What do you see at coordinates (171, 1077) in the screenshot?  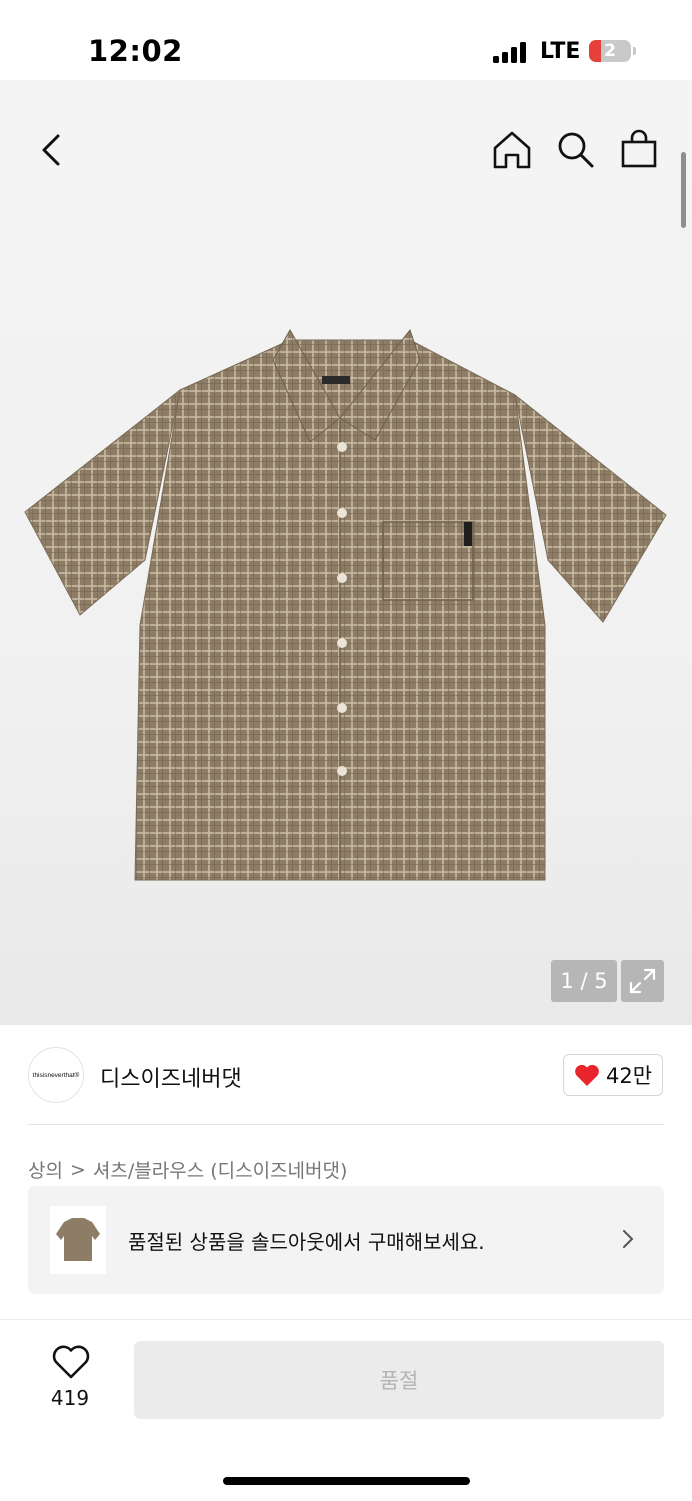 I see `brand-name: 디스이즈네버댓` at bounding box center [171, 1077].